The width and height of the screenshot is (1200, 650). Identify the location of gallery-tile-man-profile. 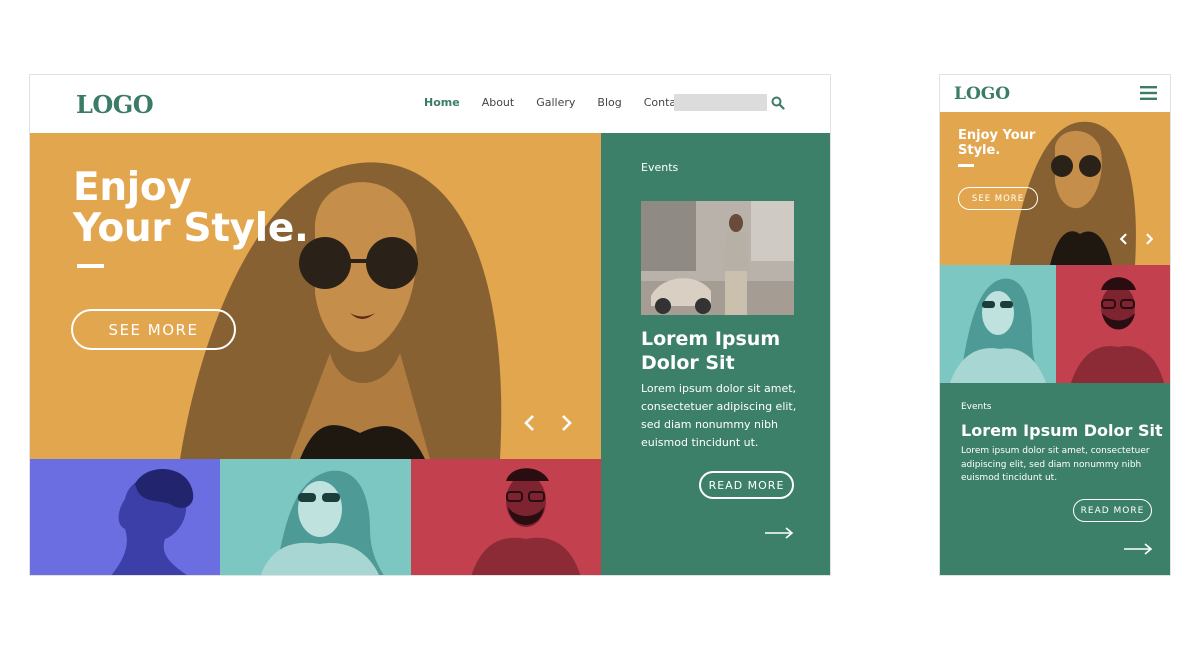
(125, 517).